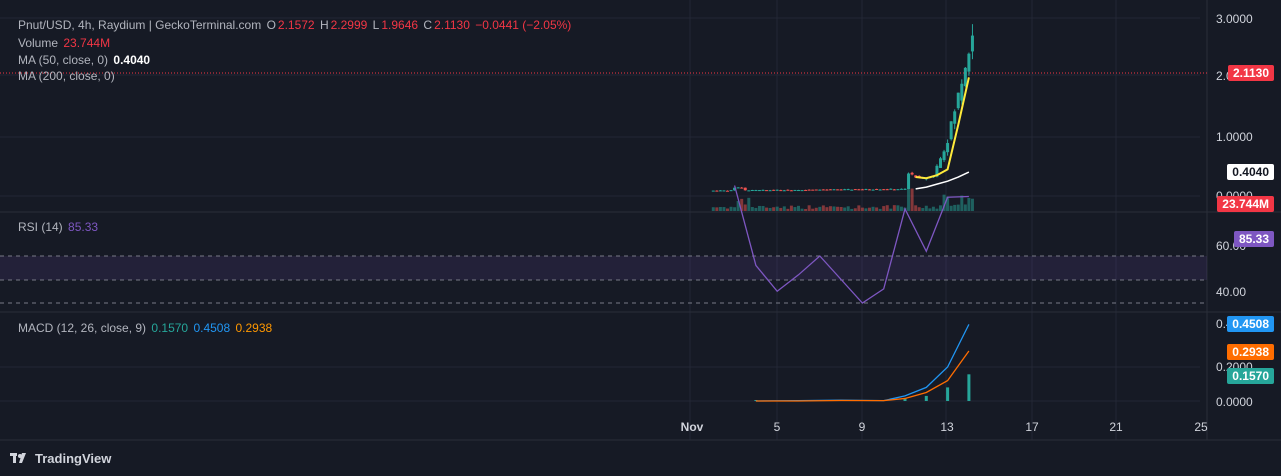  Describe the element at coordinates (349, 25) in the screenshot. I see `high-value: 2.2999` at that location.